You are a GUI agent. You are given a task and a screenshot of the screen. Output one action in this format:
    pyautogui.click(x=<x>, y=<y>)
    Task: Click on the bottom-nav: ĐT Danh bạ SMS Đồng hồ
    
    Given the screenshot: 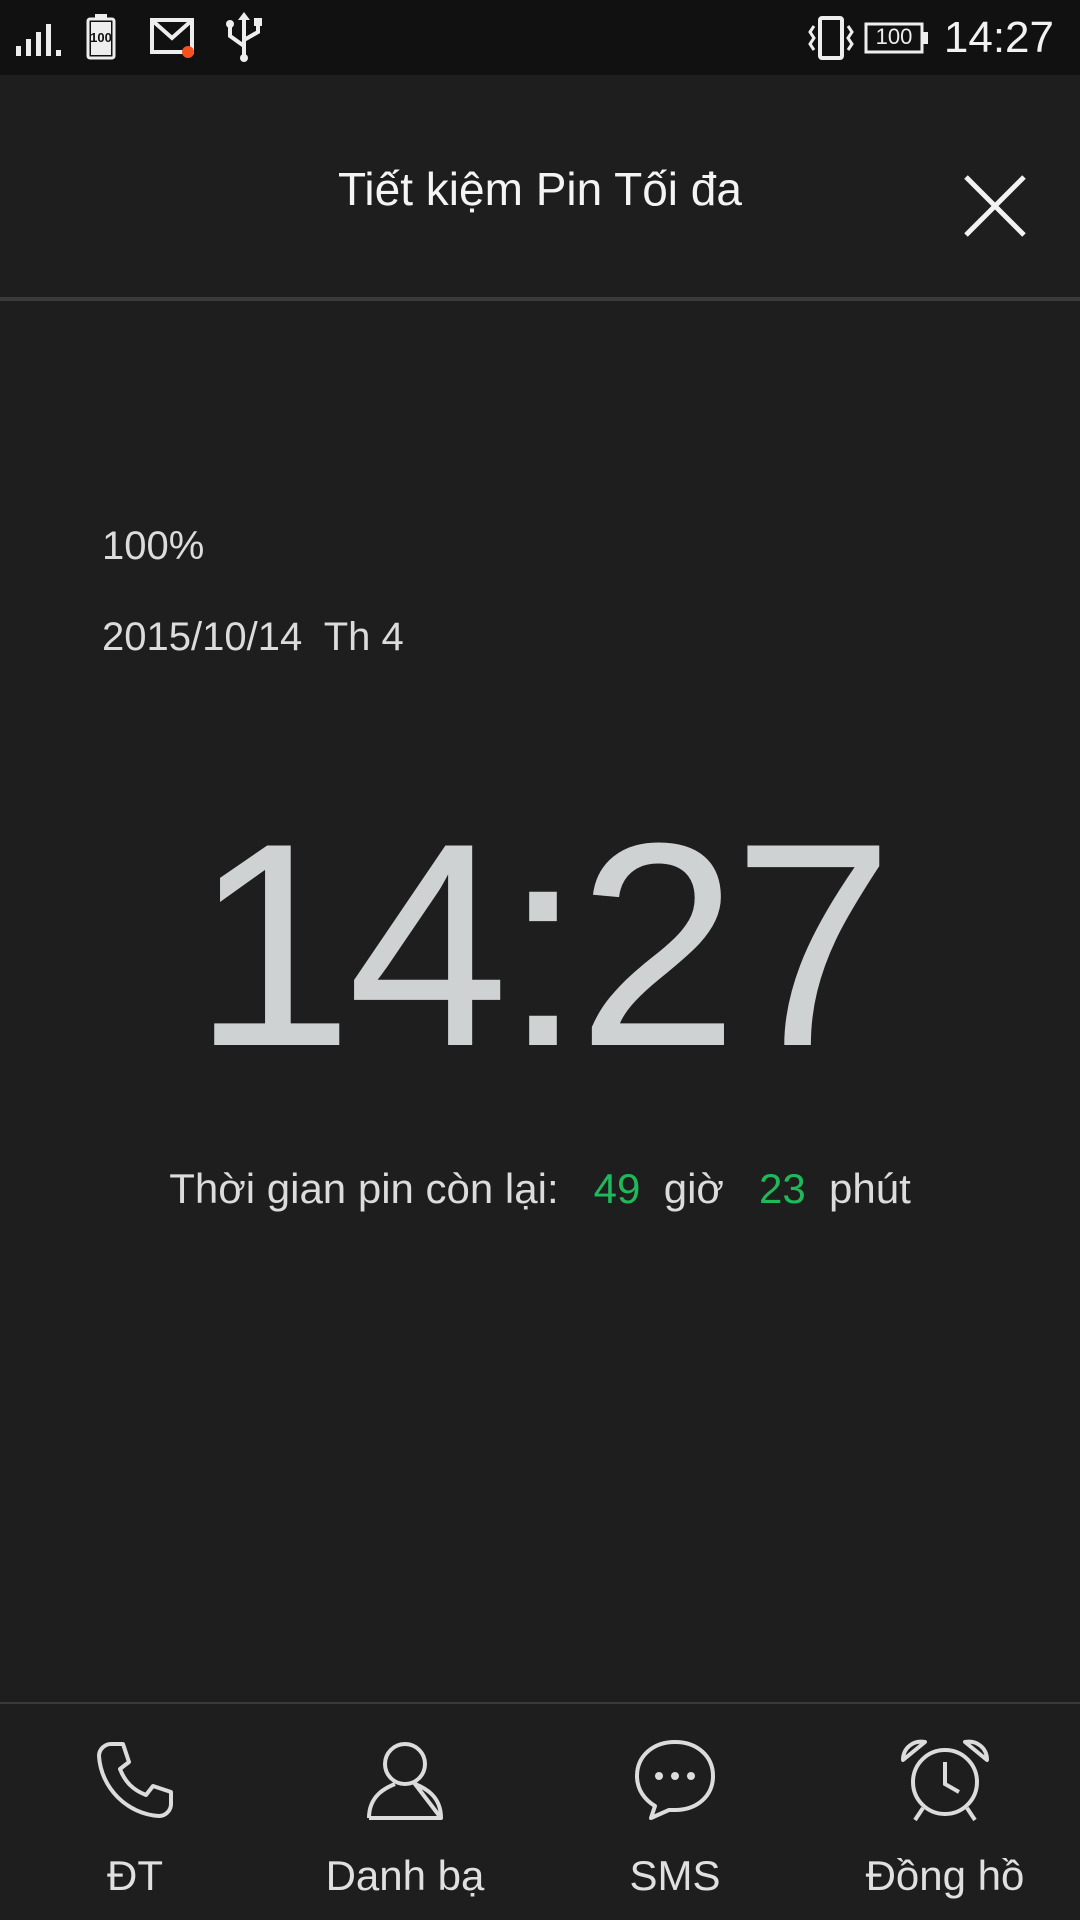 What is the action you would take?
    pyautogui.click(x=540, y=1812)
    